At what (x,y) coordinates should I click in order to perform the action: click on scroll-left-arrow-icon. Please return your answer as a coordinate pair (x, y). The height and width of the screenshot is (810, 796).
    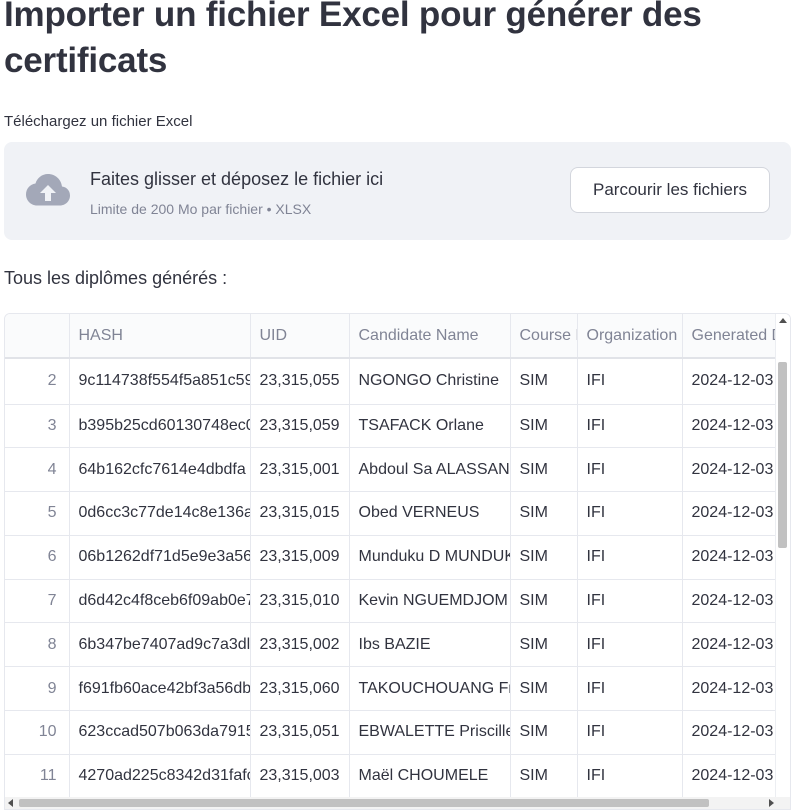
    Looking at the image, I should click on (10, 803).